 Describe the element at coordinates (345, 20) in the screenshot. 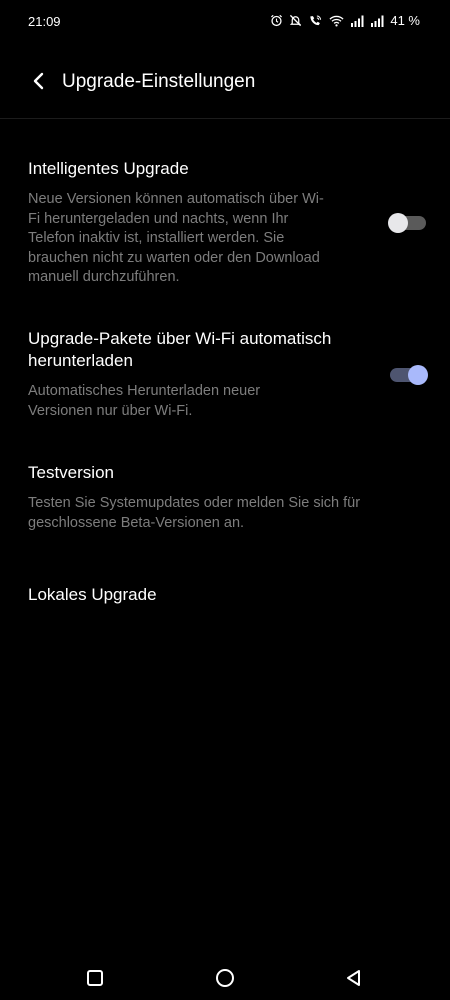

I see `status-icons: 41 %` at that location.